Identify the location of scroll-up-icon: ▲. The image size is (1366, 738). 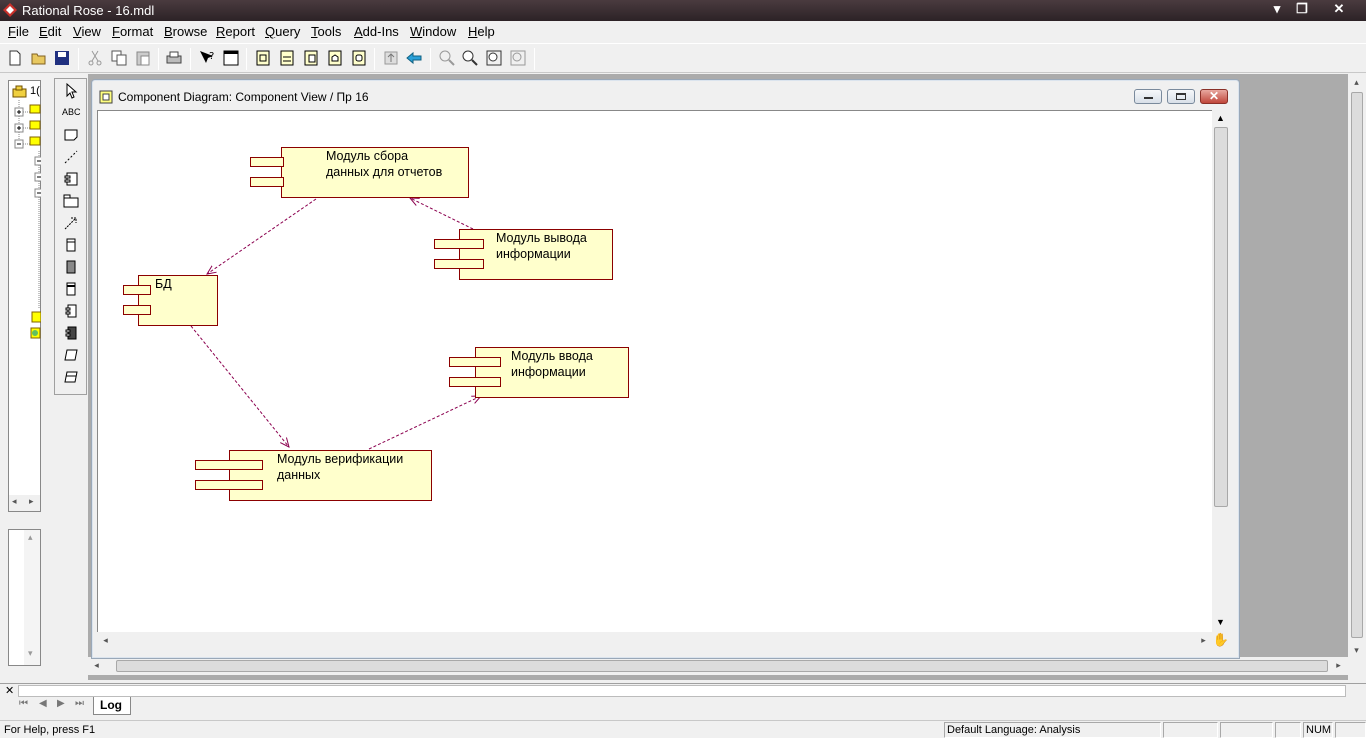
(1220, 118).